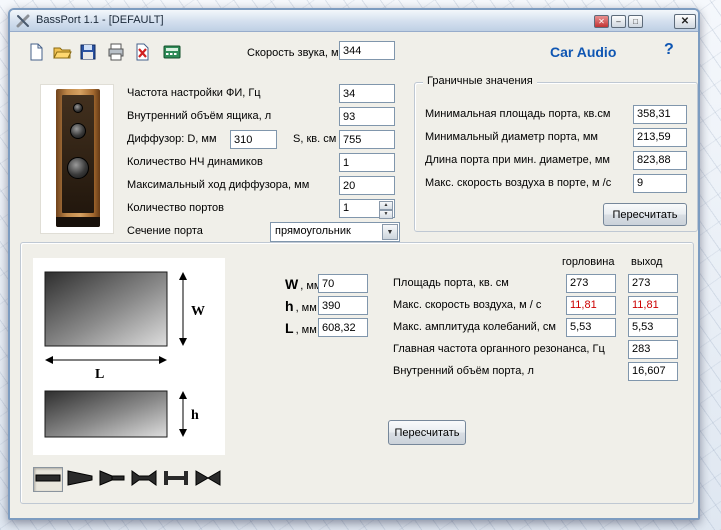 This screenshot has width=721, height=530. What do you see at coordinates (367, 185) in the screenshot?
I see `max-excursion-input` at bounding box center [367, 185].